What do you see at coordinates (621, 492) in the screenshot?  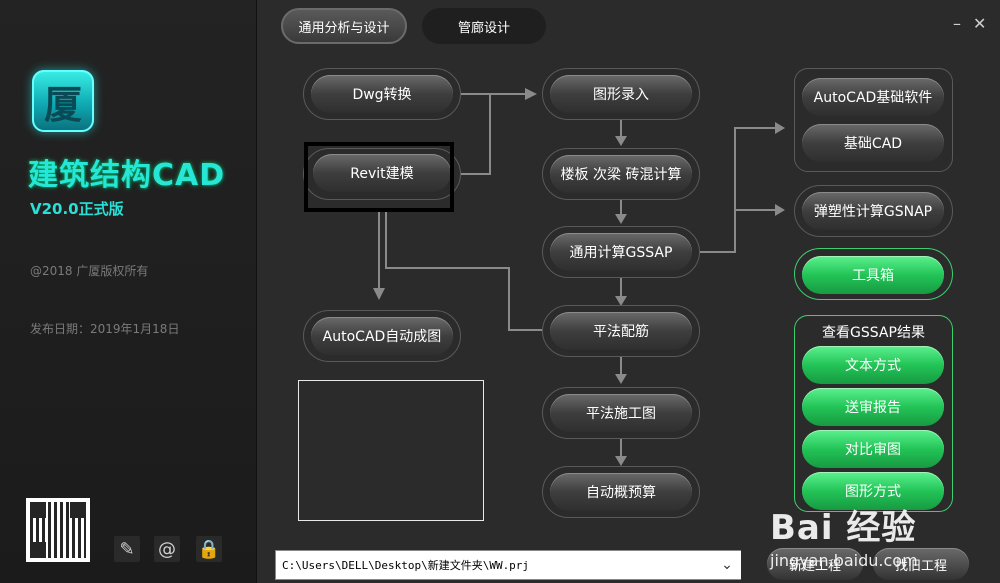 I see `budget-button: 自动概预算` at bounding box center [621, 492].